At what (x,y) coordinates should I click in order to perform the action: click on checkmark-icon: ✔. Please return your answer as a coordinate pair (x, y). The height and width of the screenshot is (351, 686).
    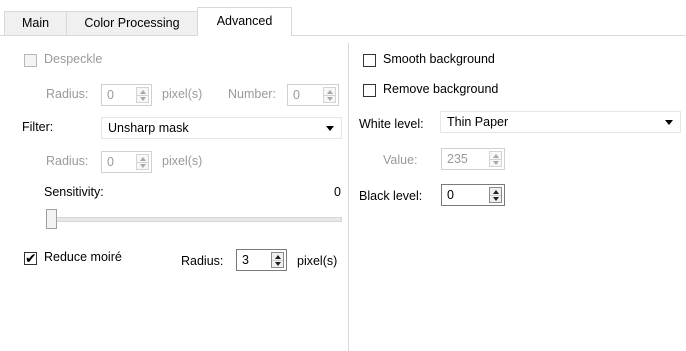
    Looking at the image, I should click on (31, 258).